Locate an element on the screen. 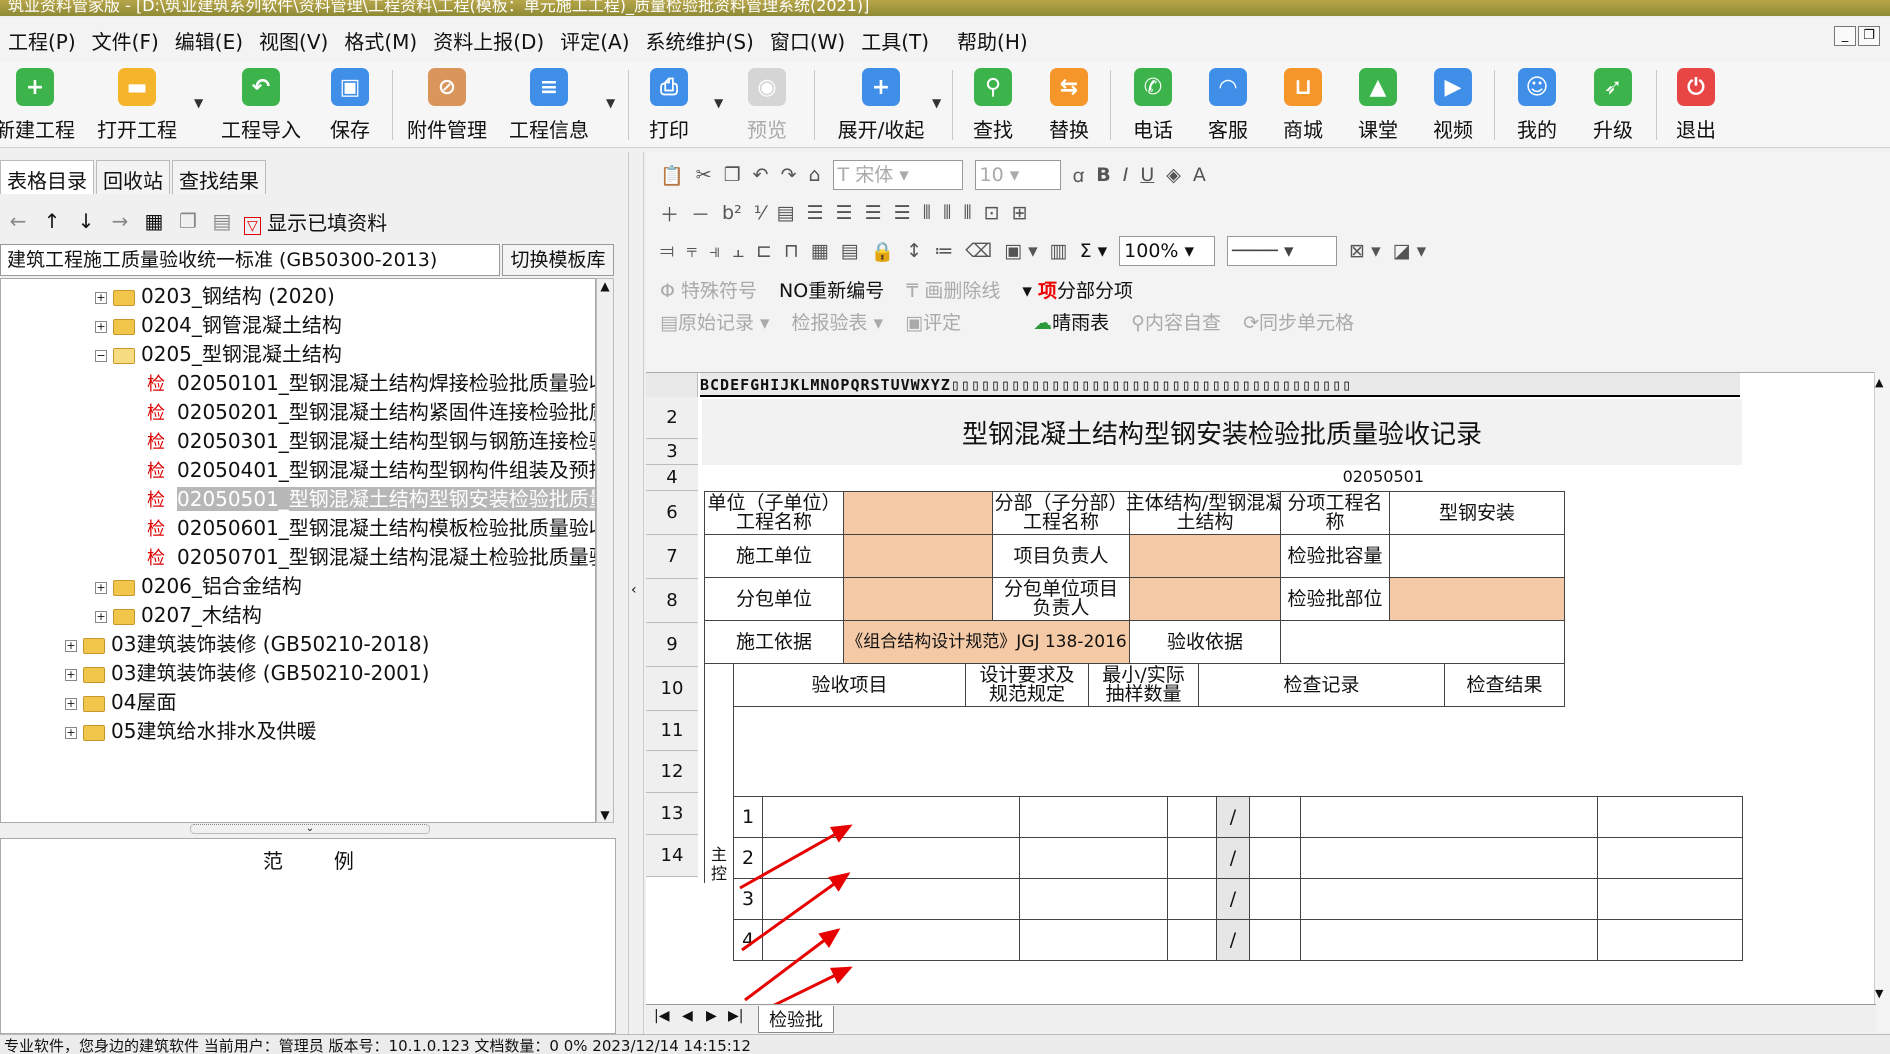 Image resolution: width=1890 pixels, height=1054 pixels. tab-recycle-bin: 回收站 is located at coordinates (133, 177).